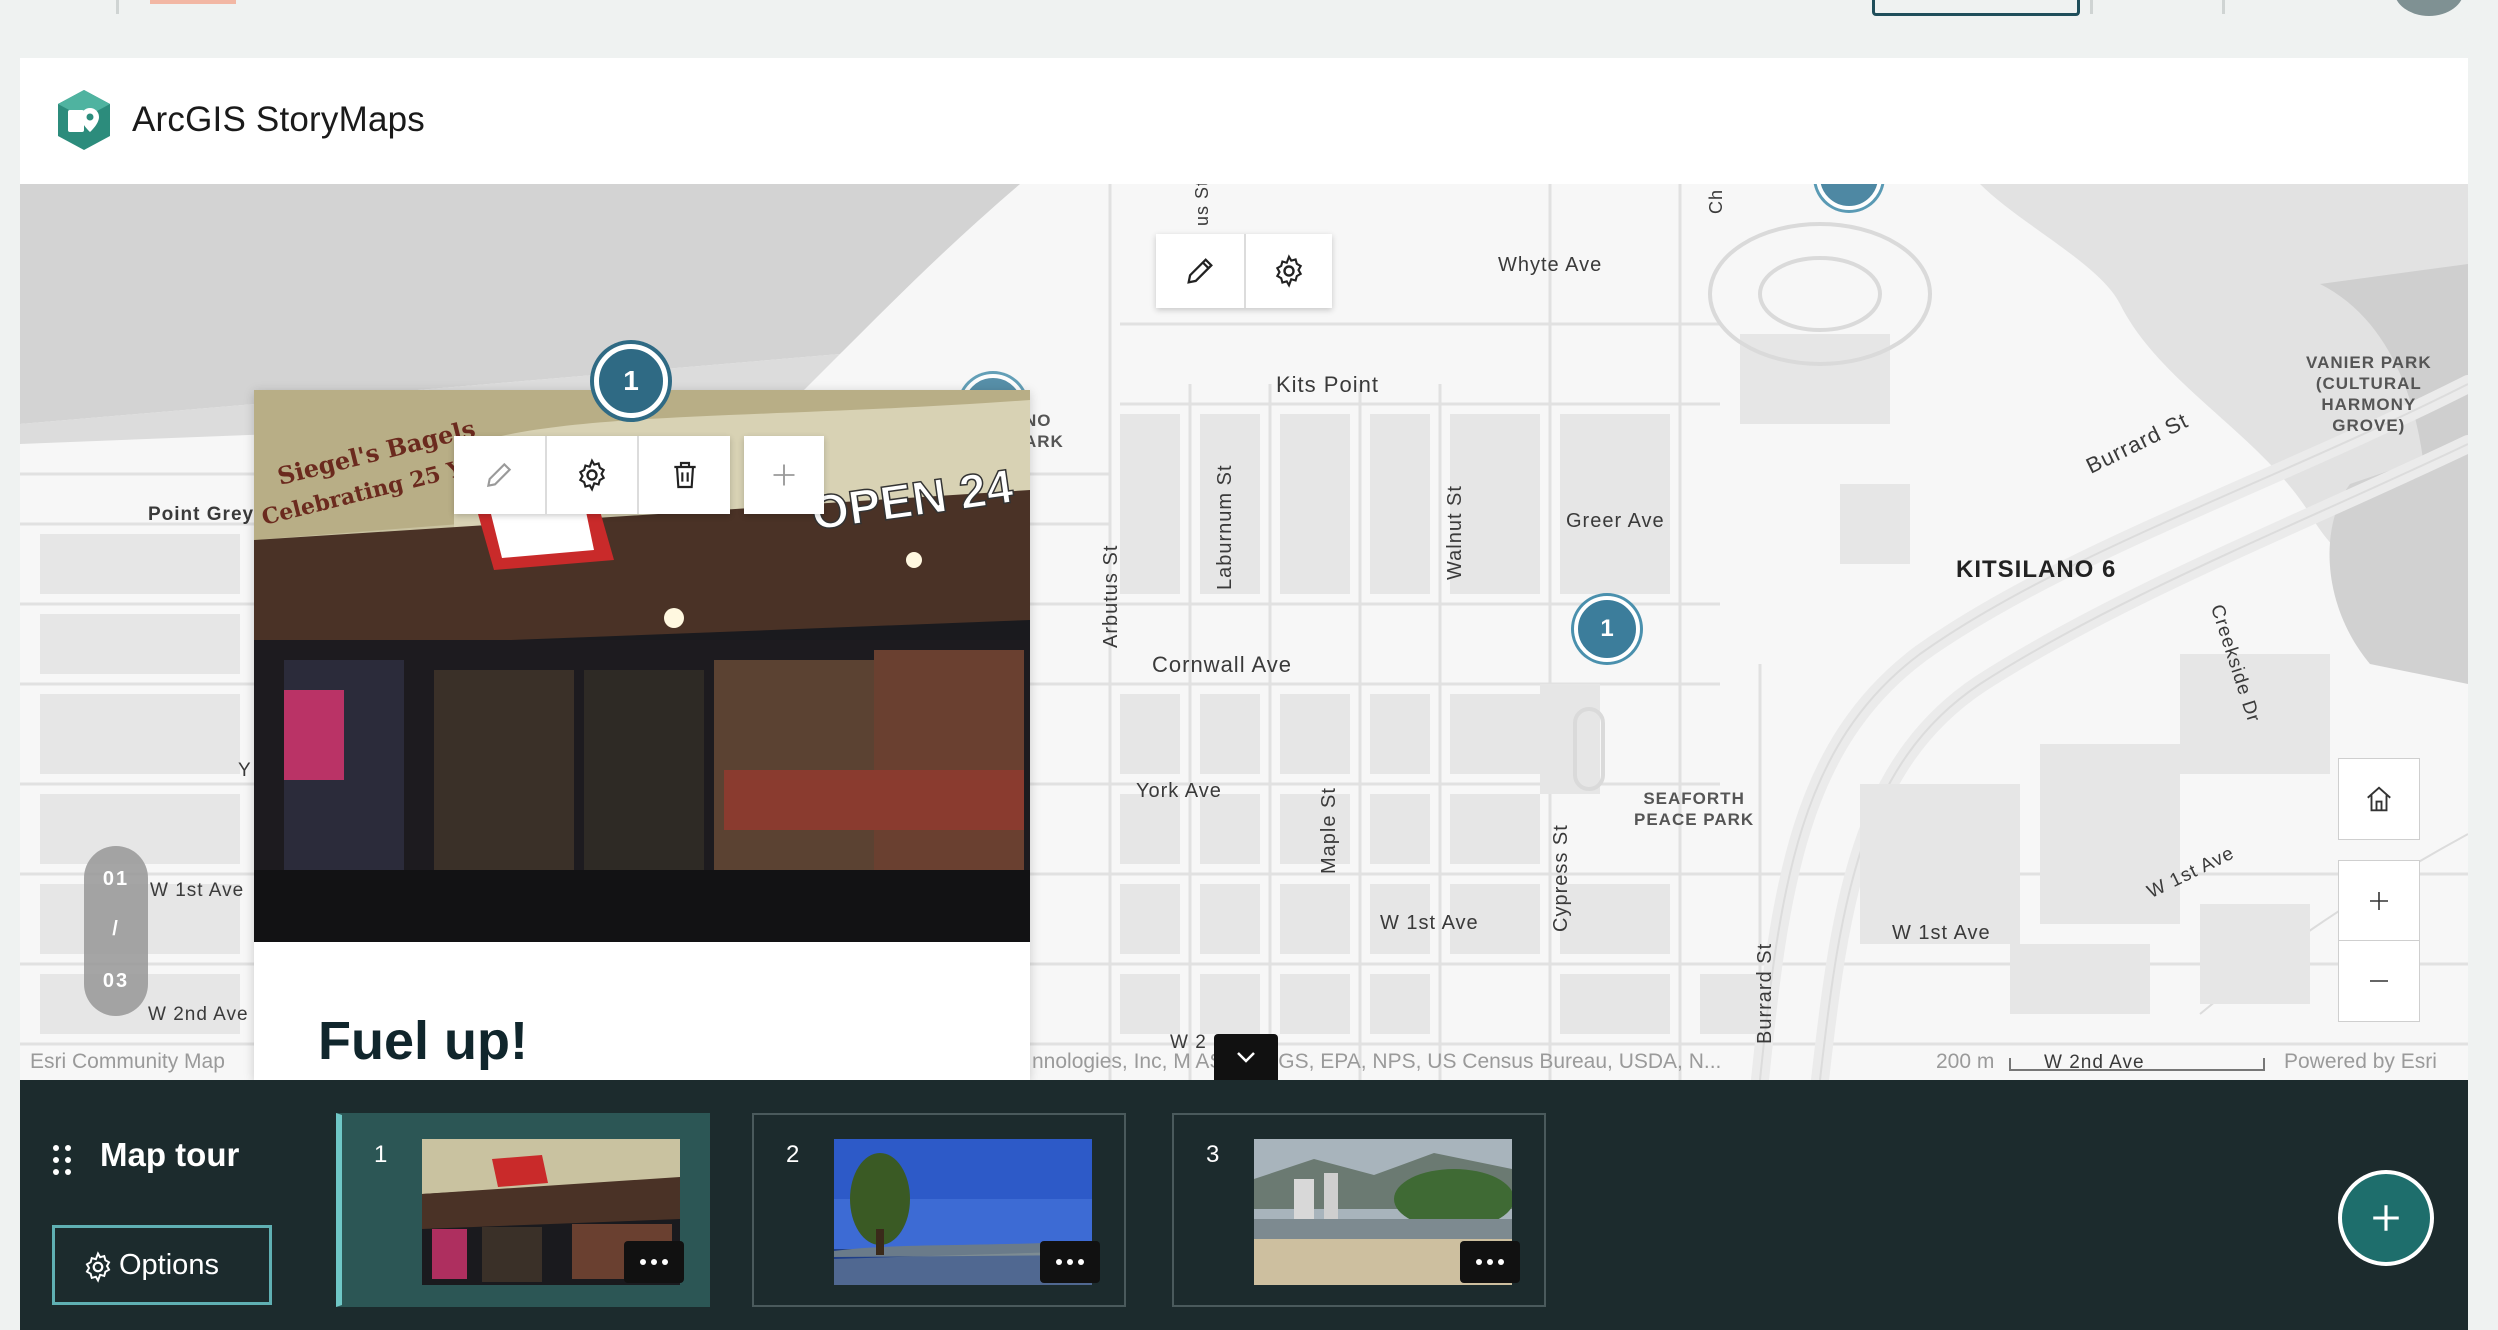  I want to click on street-label-fragment: Y, so click(245, 770).